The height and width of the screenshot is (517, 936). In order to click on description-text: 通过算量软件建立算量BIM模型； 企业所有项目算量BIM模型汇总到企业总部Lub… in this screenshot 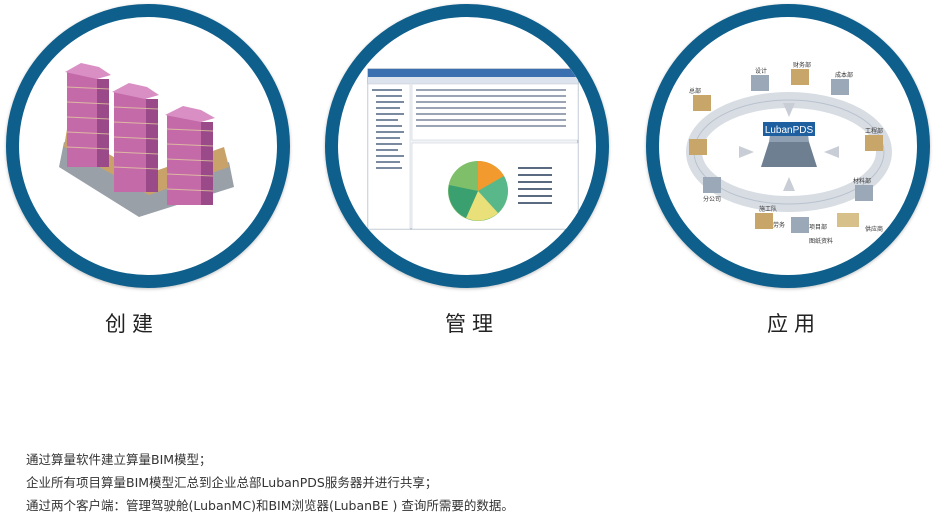, I will do `click(270, 482)`.